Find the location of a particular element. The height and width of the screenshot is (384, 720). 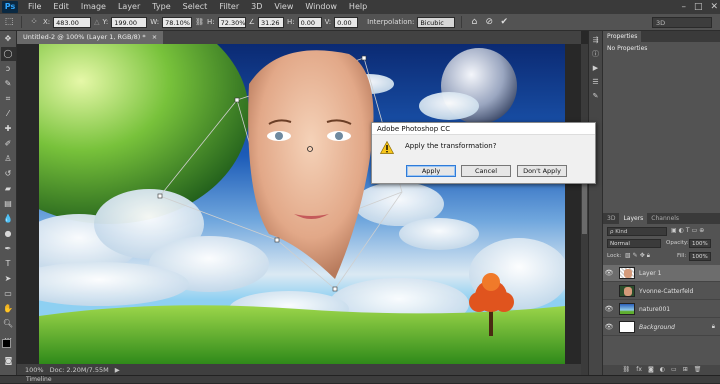

layer-row-yvonne-catterfeld: Yvonne-Catterfeld is located at coordinates (661, 291).